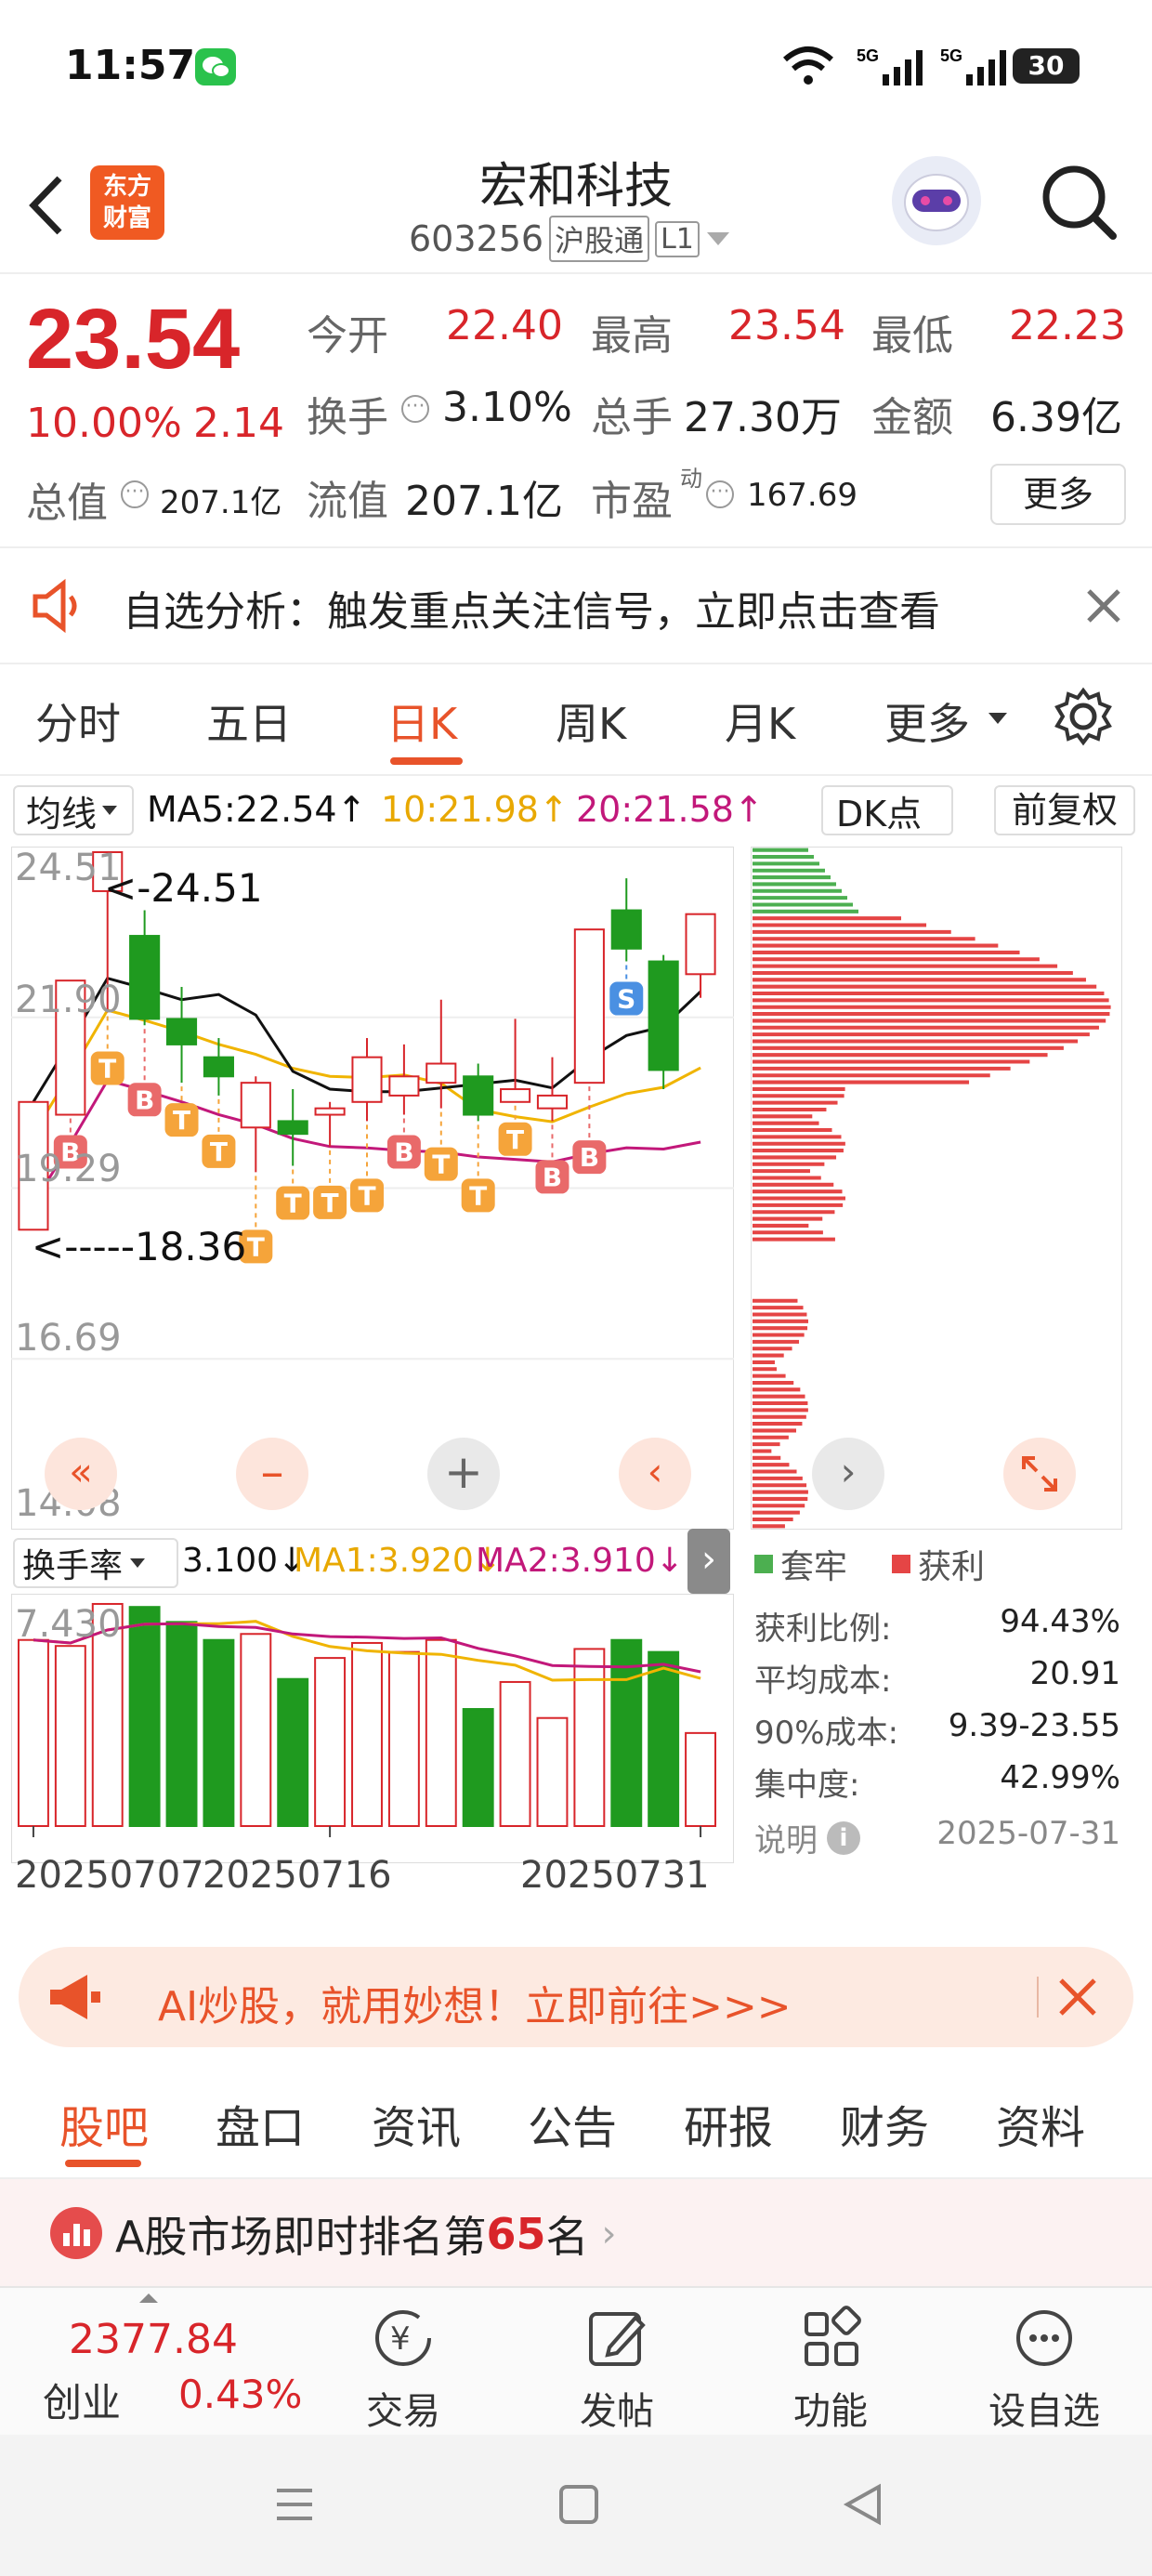 The width and height of the screenshot is (1152, 2576). I want to click on nav-trade: ¥ 交易, so click(403, 2370).